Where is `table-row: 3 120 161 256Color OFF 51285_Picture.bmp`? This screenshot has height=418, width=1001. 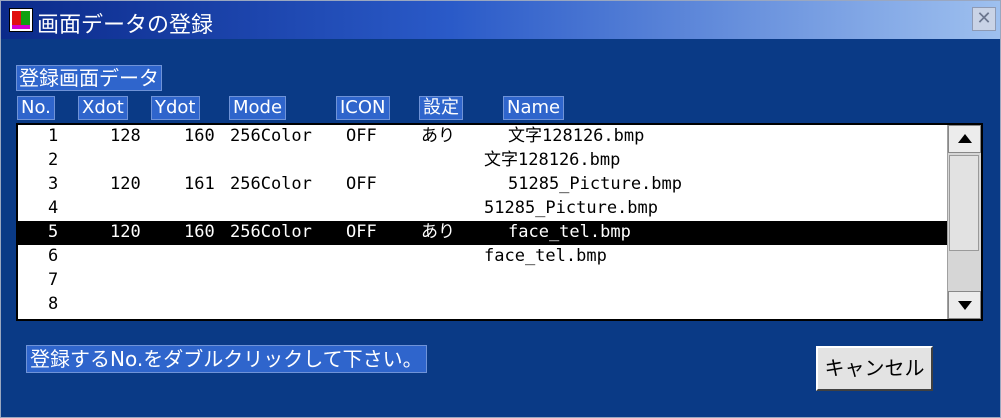 table-row: 3 120 161 256Color OFF 51285_Picture.bmp is located at coordinates (483, 185).